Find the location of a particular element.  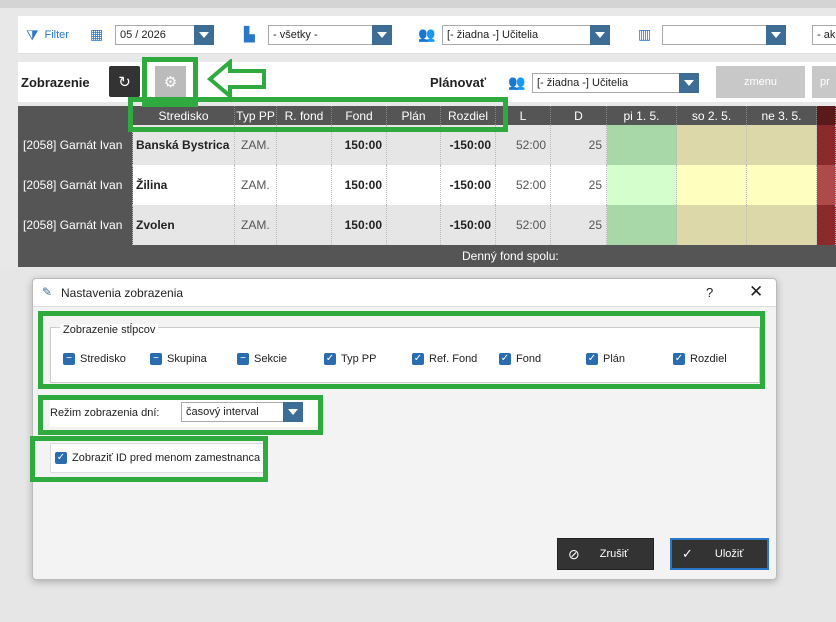

filter-button: ⧩ Filter is located at coordinates (47, 35).